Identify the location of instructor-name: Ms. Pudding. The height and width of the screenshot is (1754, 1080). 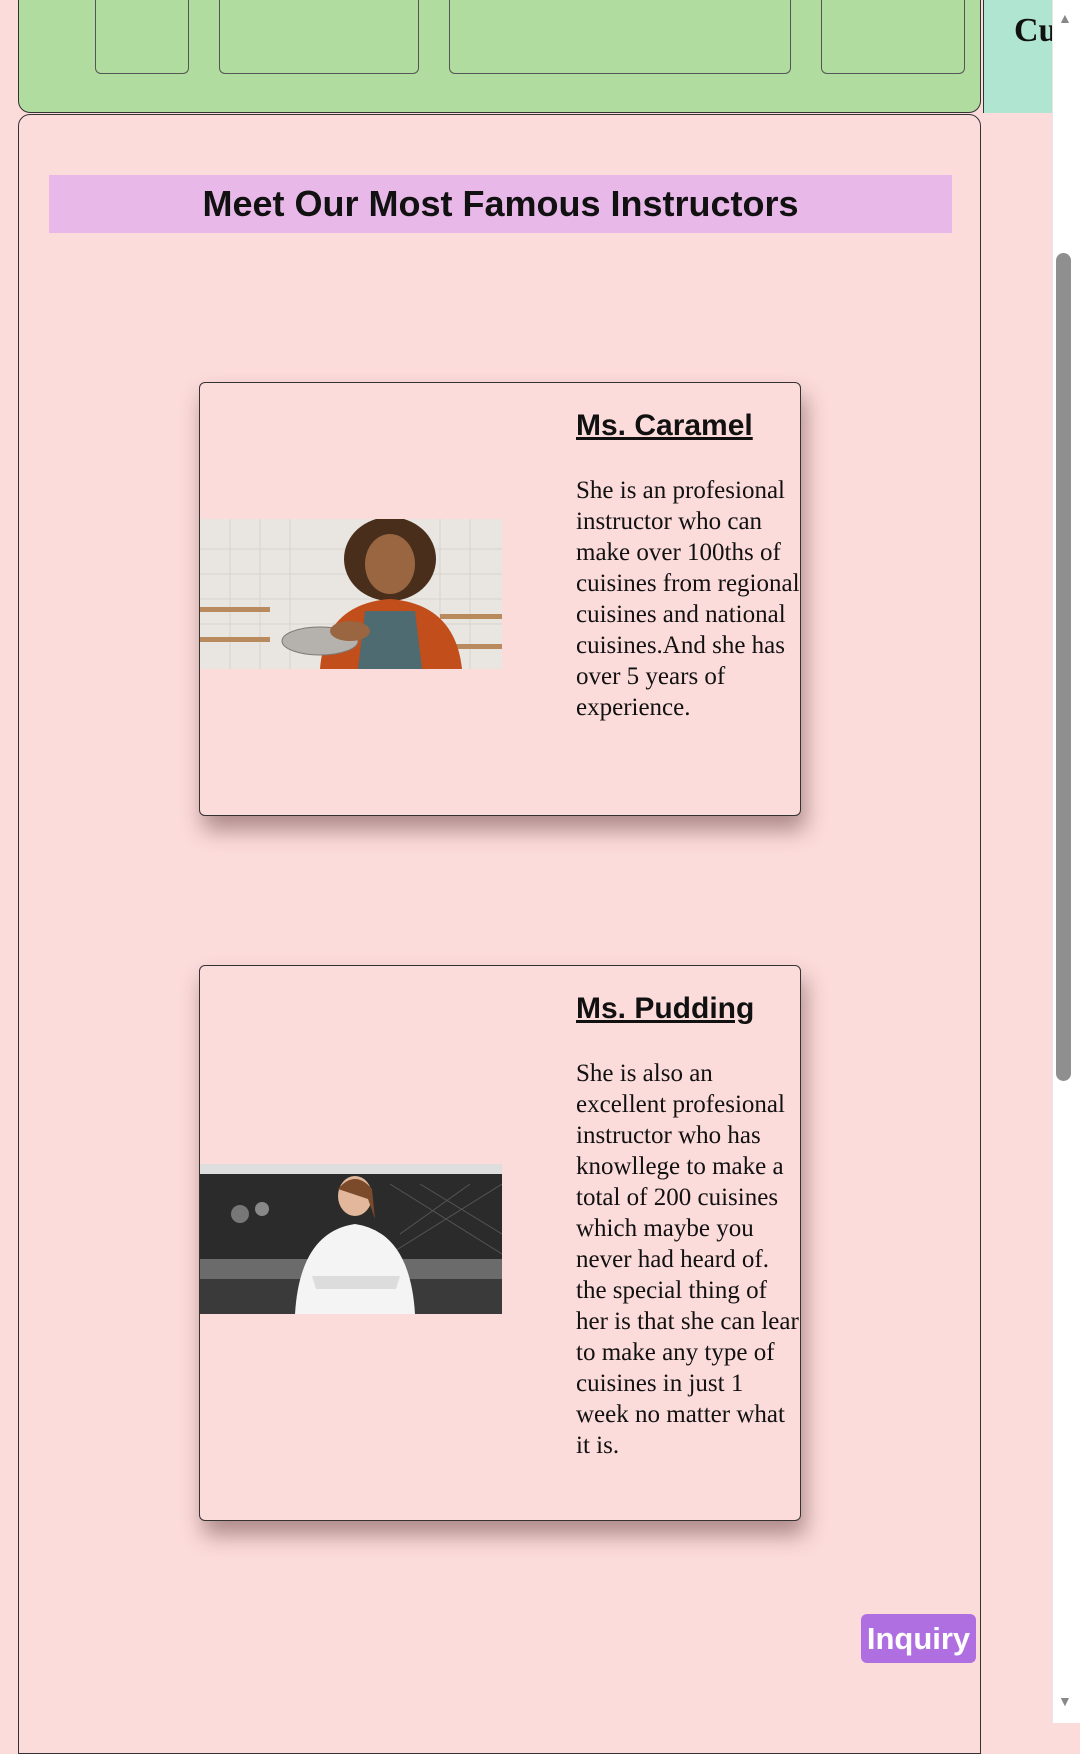
(665, 1008).